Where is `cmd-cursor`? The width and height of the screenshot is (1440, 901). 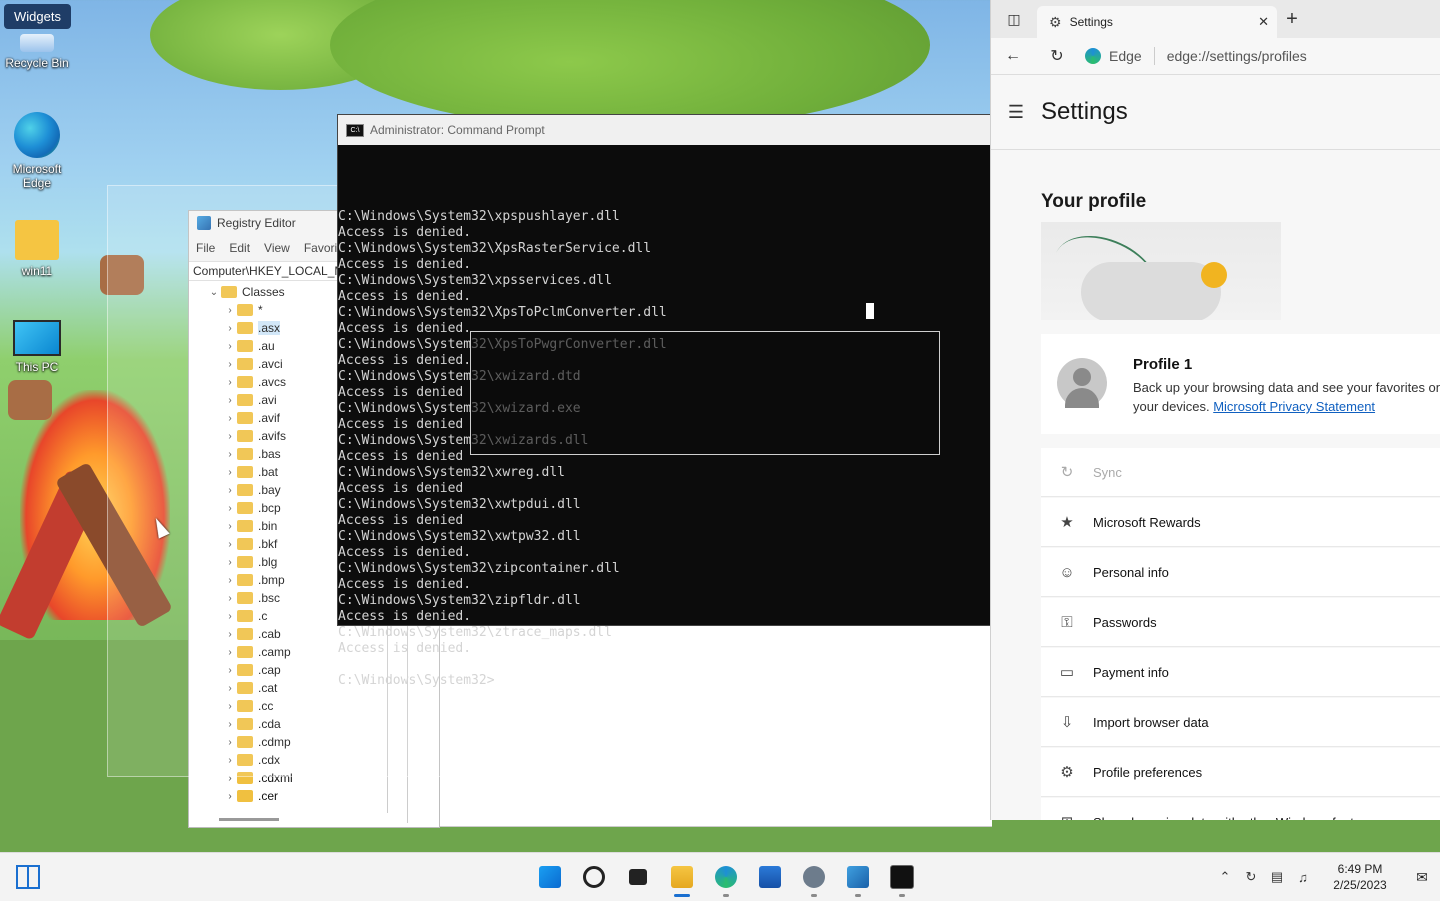
cmd-cursor is located at coordinates (870, 311).